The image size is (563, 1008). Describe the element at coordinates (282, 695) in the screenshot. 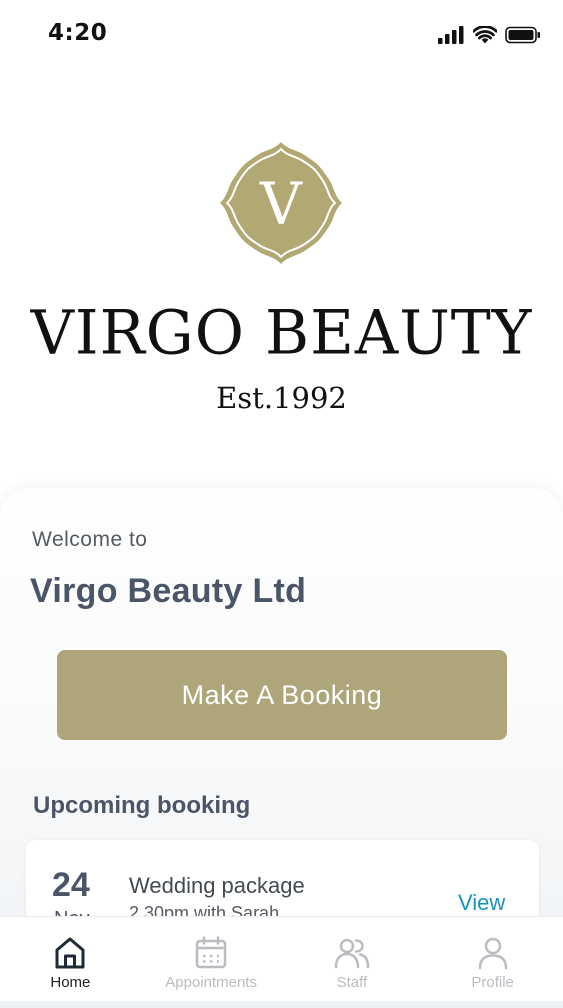

I see `make-booking-button: Make A Booking` at that location.